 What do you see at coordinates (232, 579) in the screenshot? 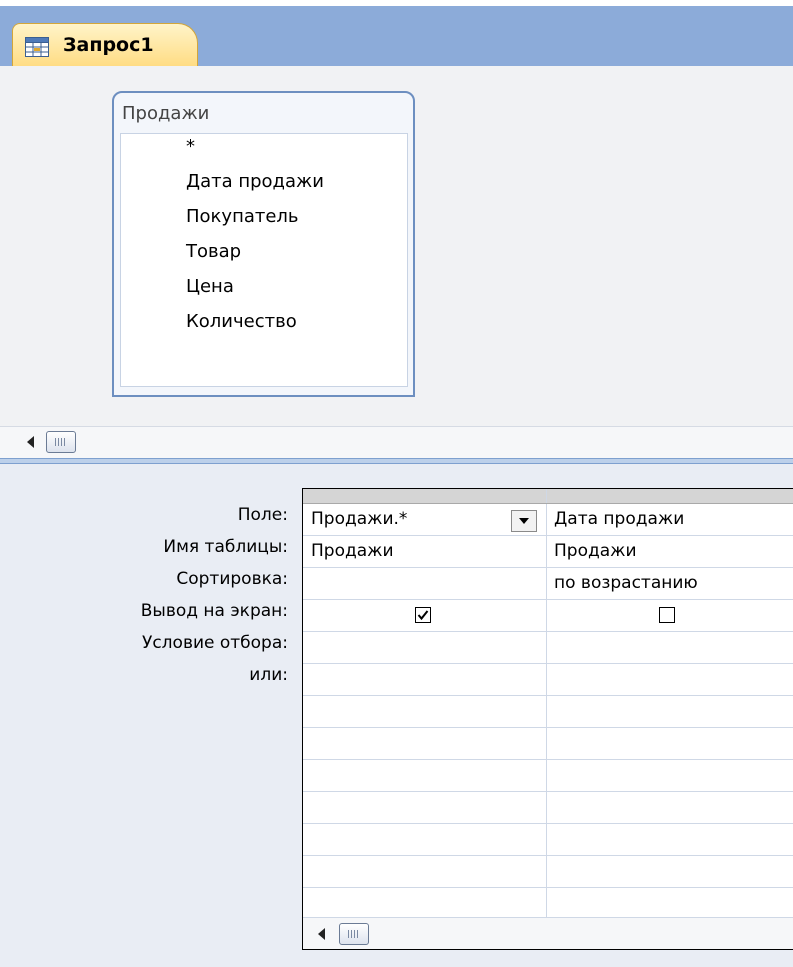
I see `row-label-sort: Сортировка:` at bounding box center [232, 579].